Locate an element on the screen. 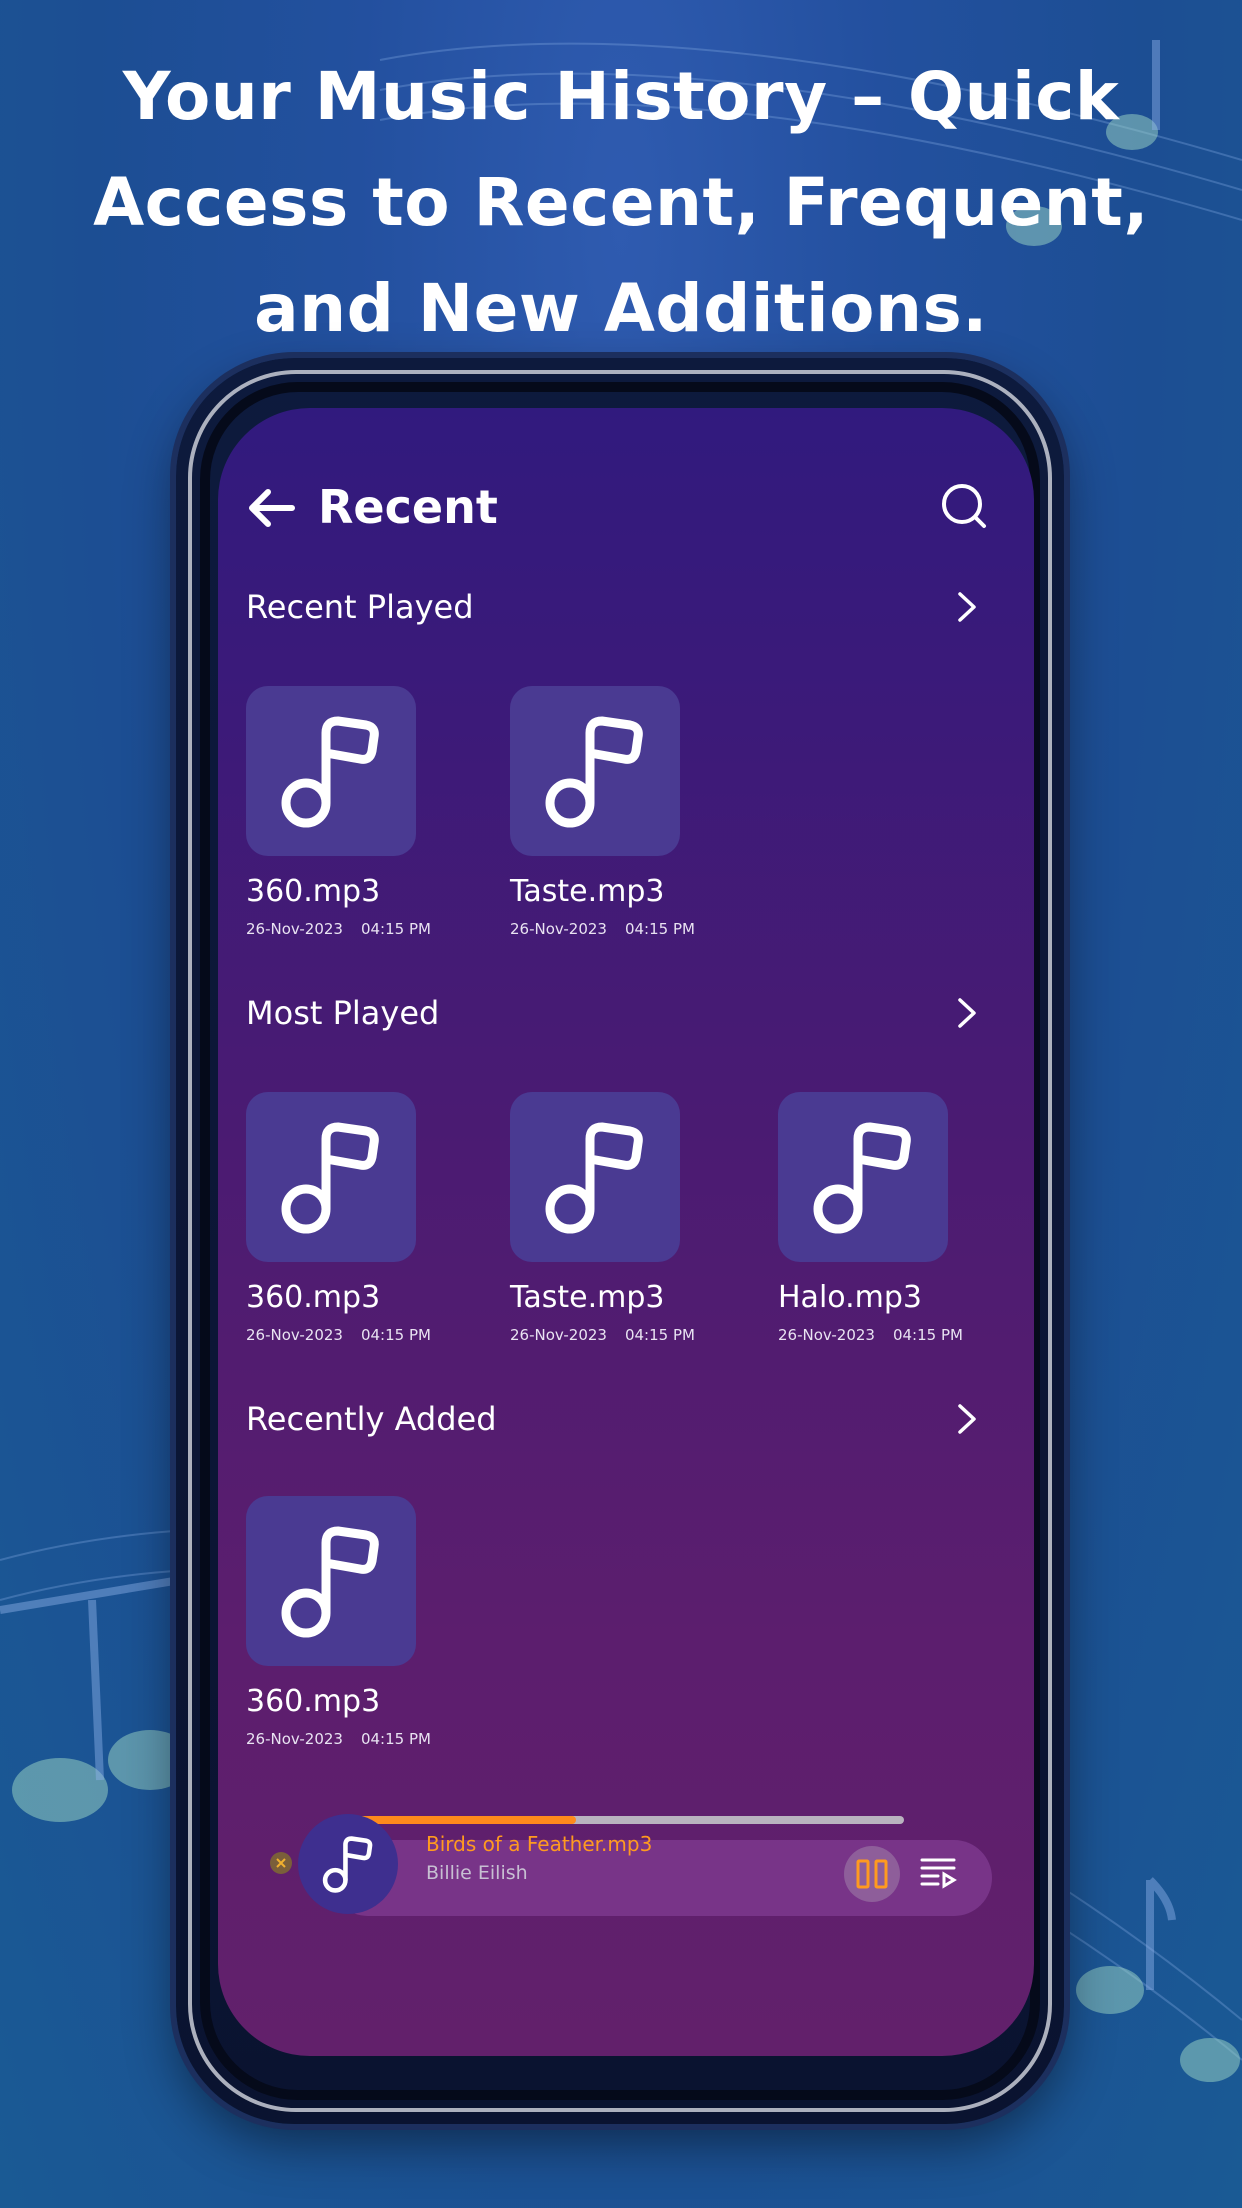 The image size is (1242, 2208). pause-button is located at coordinates (872, 1874).